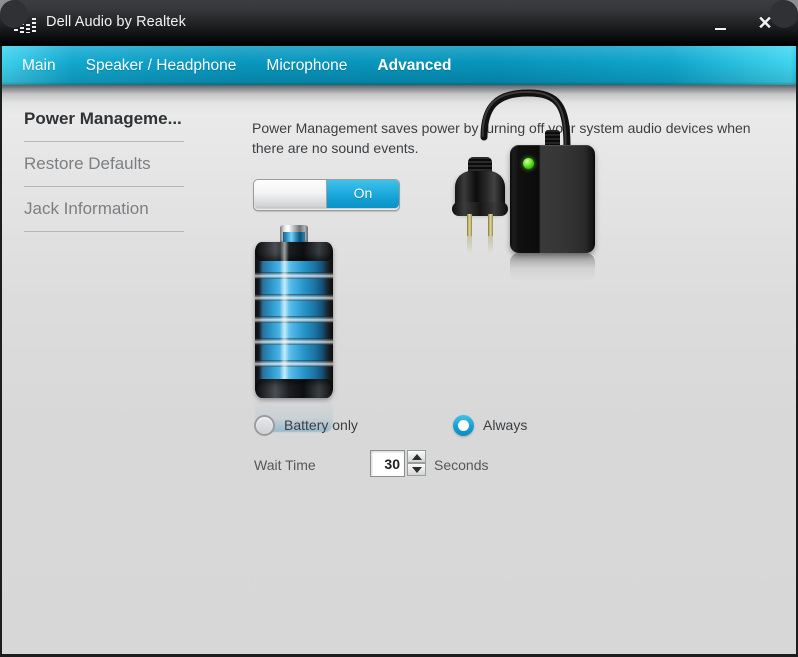 Image resolution: width=798 pixels, height=657 pixels. I want to click on wait-time-increment-button, so click(416, 456).